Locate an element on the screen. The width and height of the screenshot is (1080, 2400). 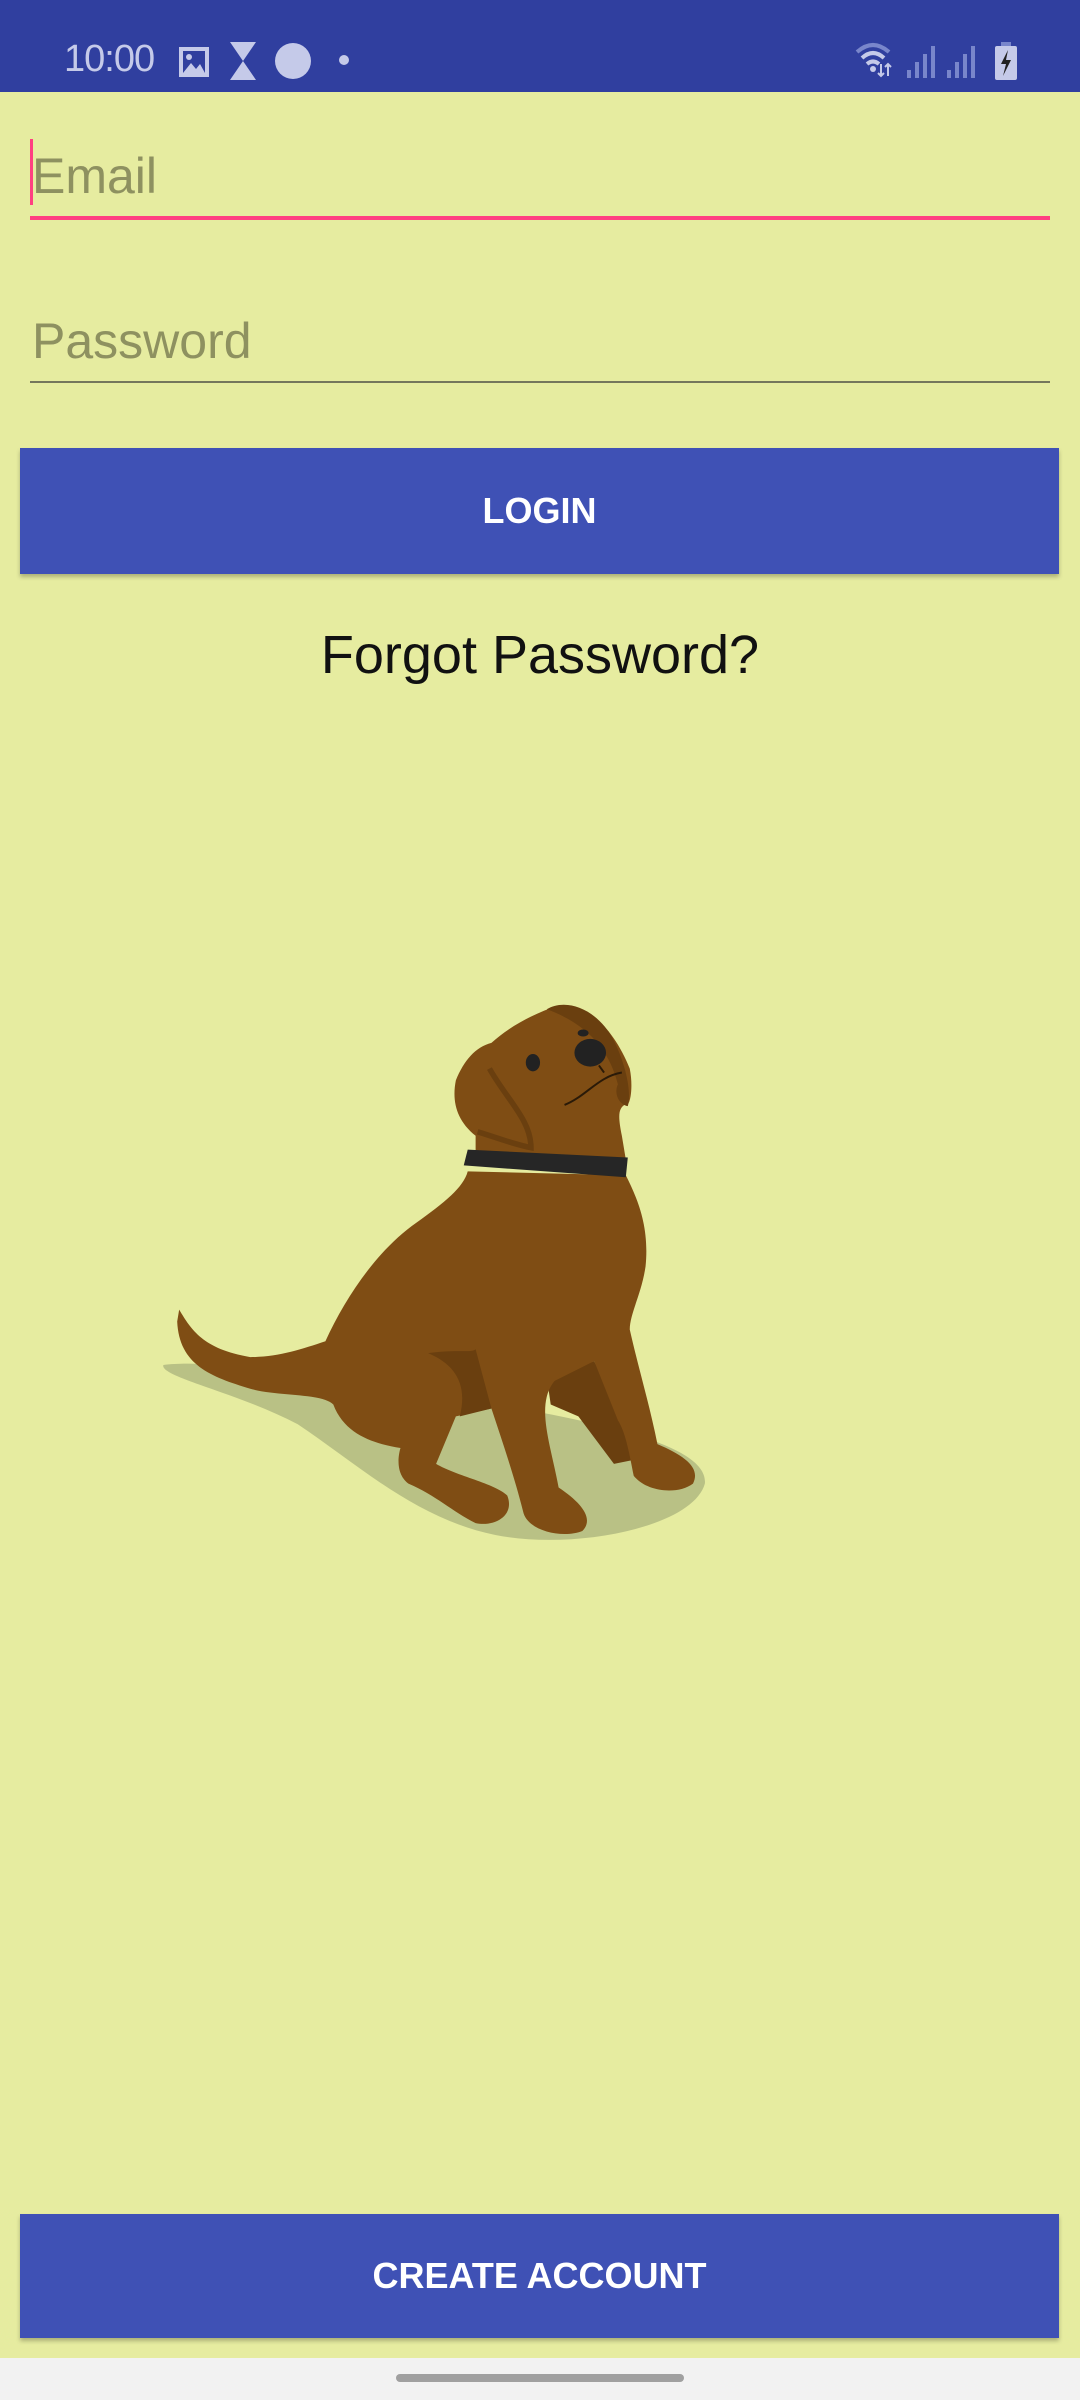
password-placeholder: Password is located at coordinates (142, 341).